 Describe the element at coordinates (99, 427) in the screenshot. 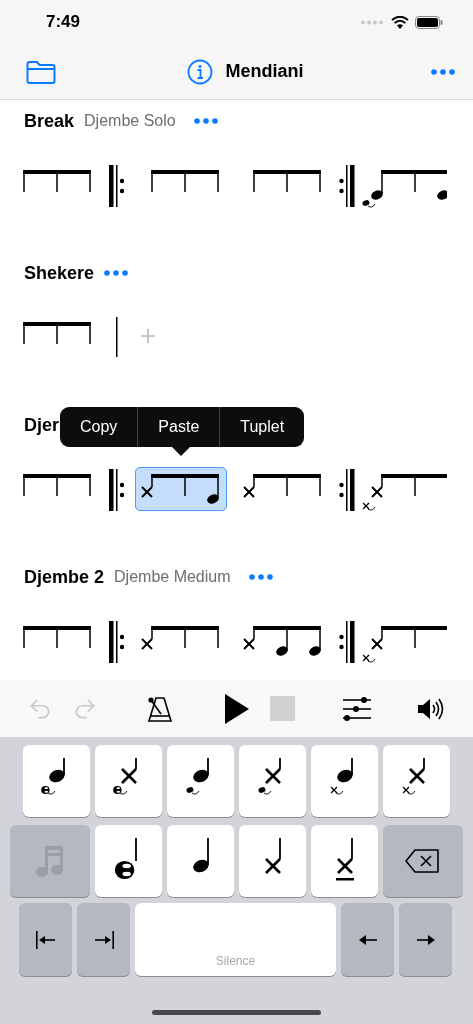

I see `menu-item: Copy` at that location.